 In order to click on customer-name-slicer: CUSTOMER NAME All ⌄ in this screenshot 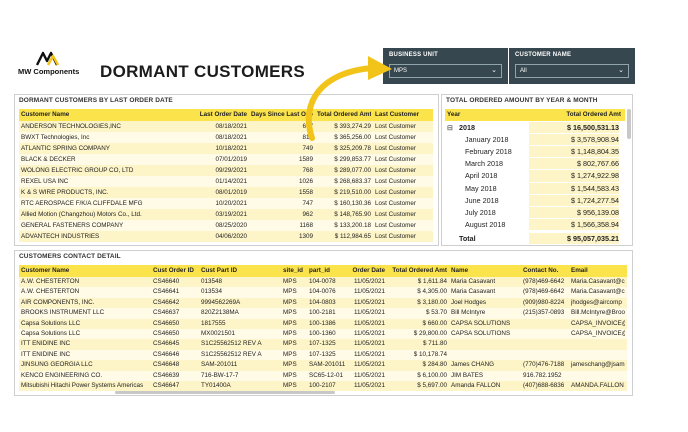, I will do `click(572, 66)`.